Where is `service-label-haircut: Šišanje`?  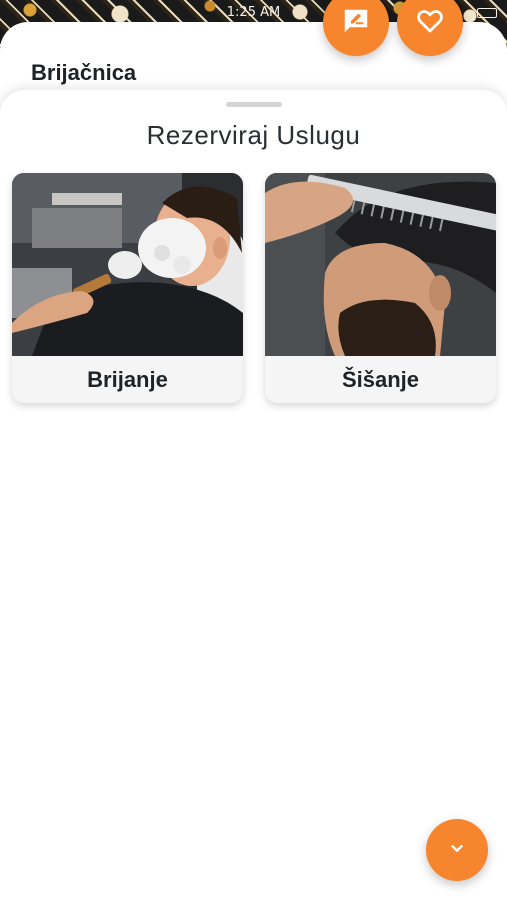
service-label-haircut: Šišanje is located at coordinates (380, 379).